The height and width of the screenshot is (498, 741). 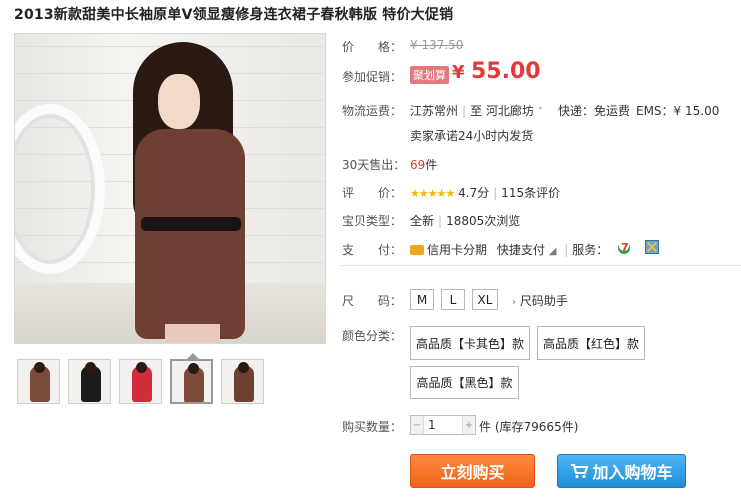 What do you see at coordinates (458, 72) in the screenshot?
I see `promo-currency: ¥` at bounding box center [458, 72].